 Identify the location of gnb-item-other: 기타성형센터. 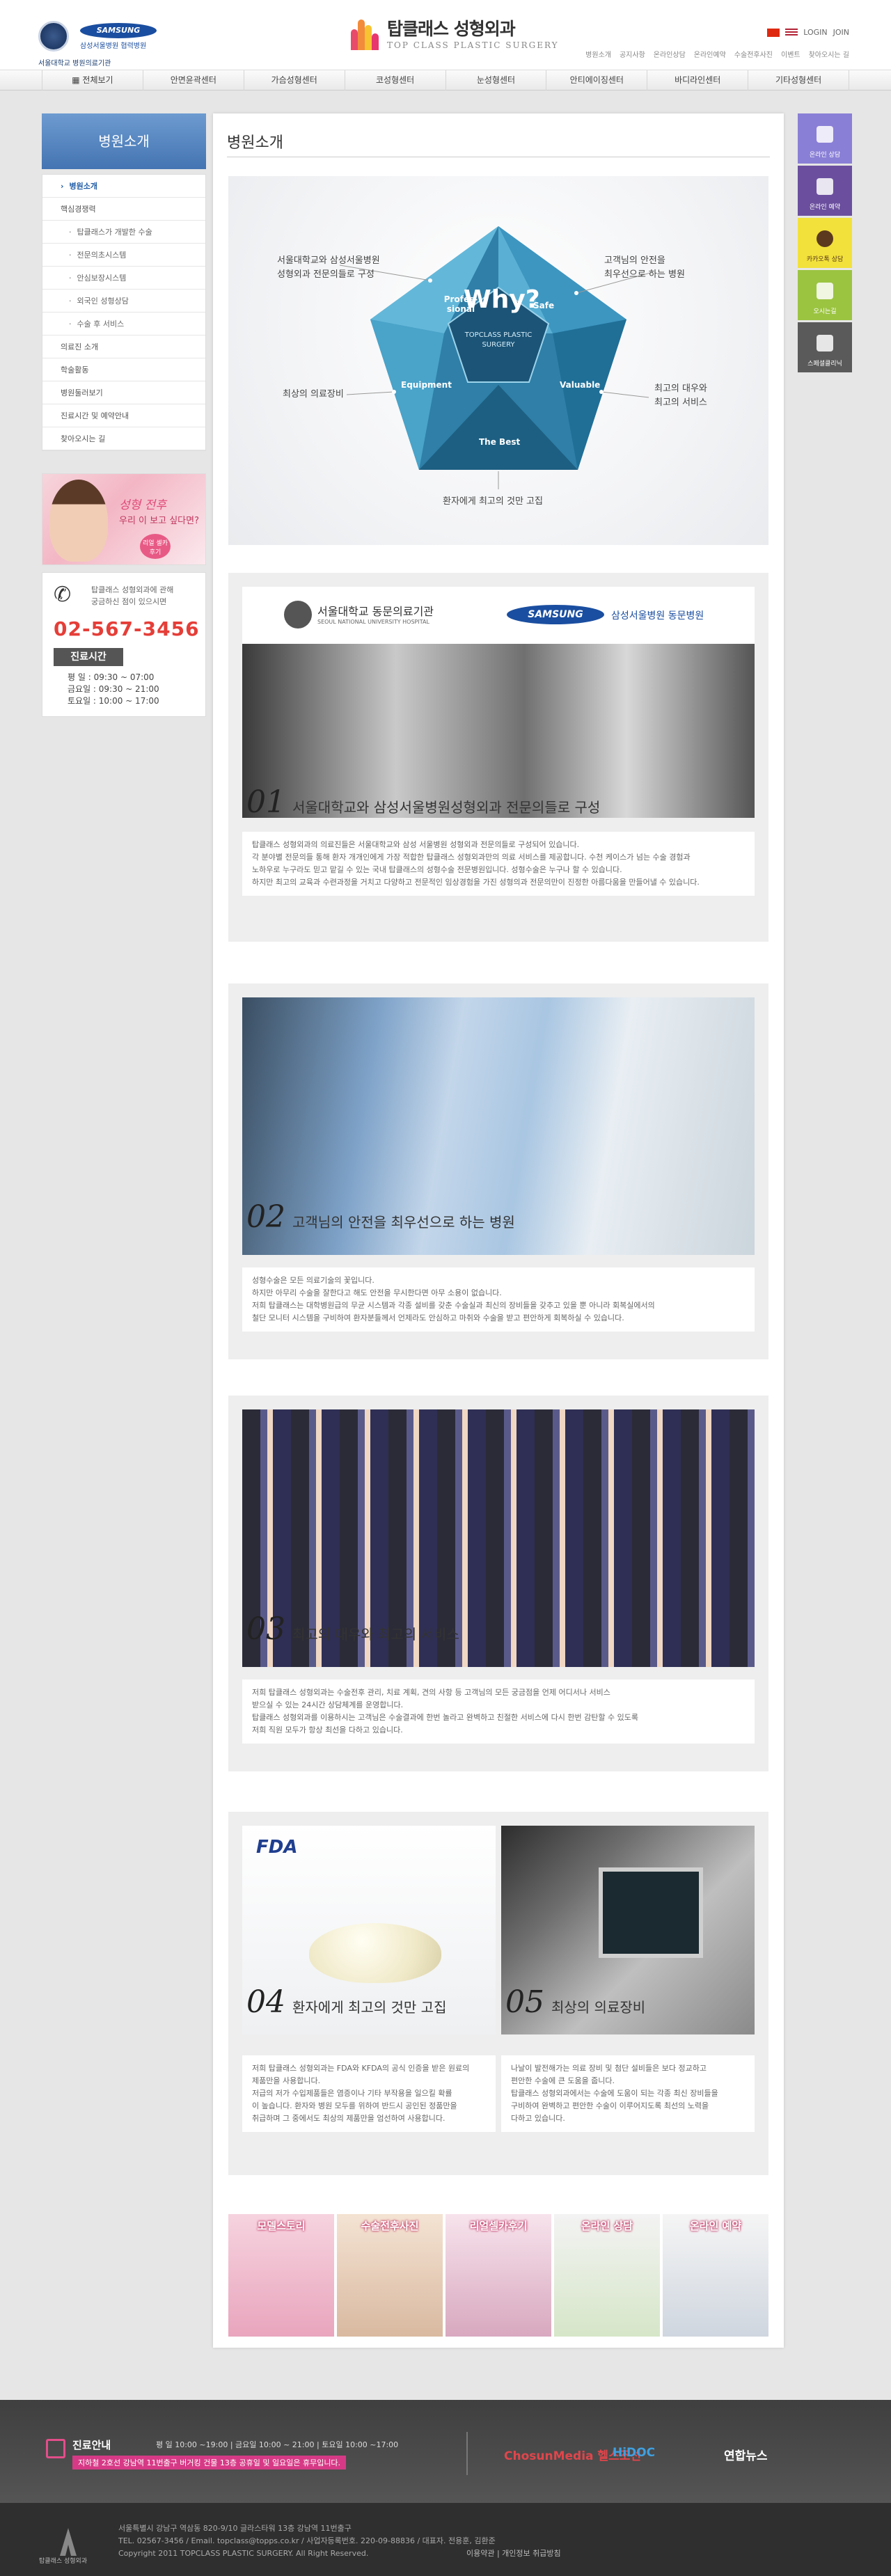
(798, 80).